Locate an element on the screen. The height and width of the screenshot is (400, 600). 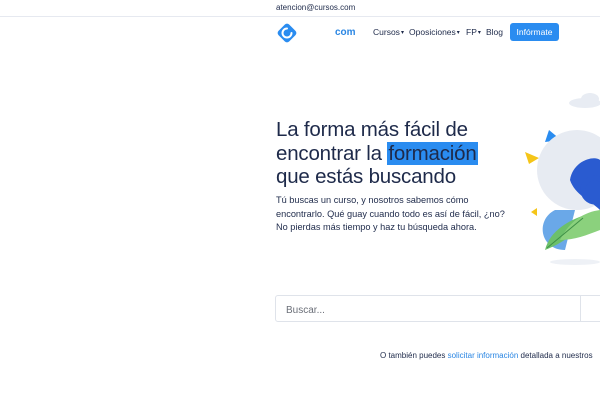
logo-icon is located at coordinates (287, 33).